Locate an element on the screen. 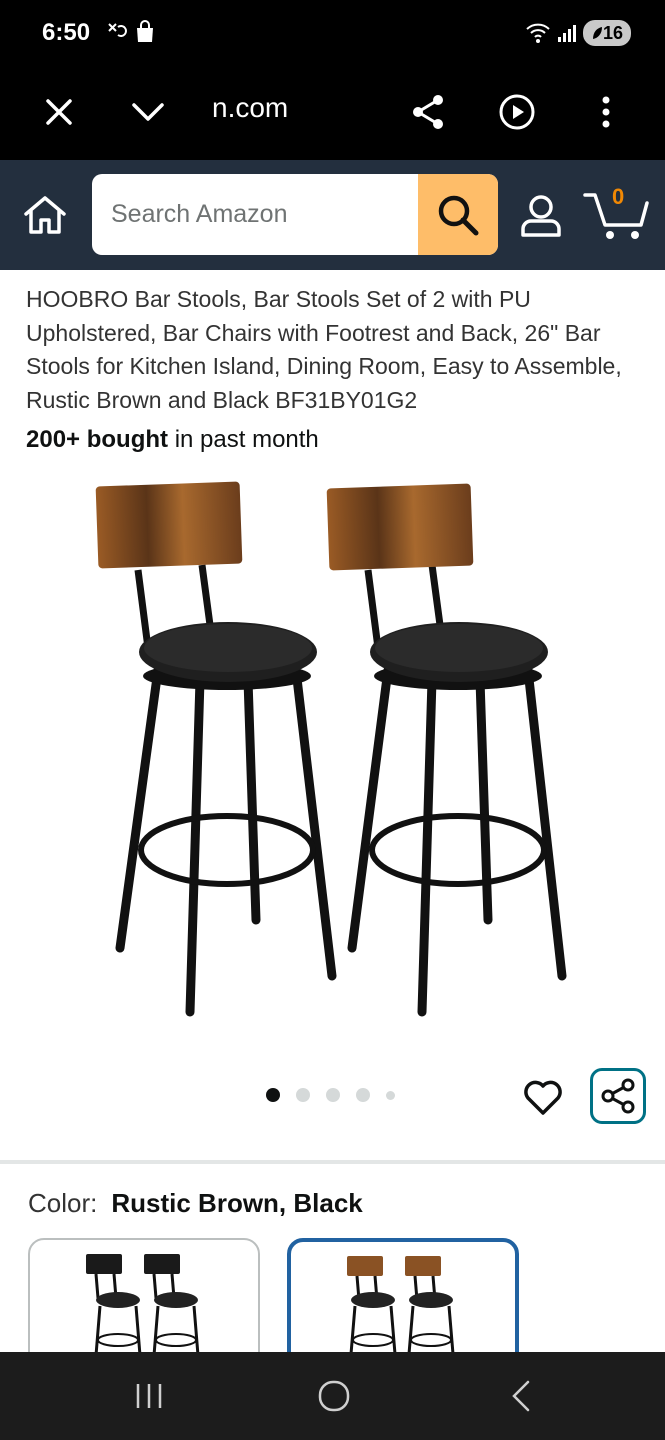 This screenshot has width=665, height=1440. home-circle-icon is located at coordinates (334, 1396).